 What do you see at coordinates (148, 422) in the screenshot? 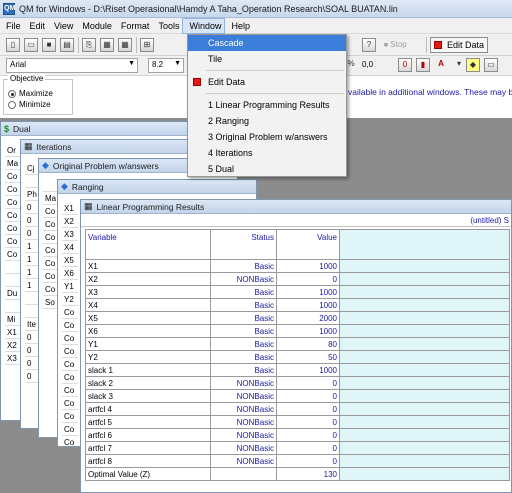
I see `cell-variable: artfcl 5` at bounding box center [148, 422].